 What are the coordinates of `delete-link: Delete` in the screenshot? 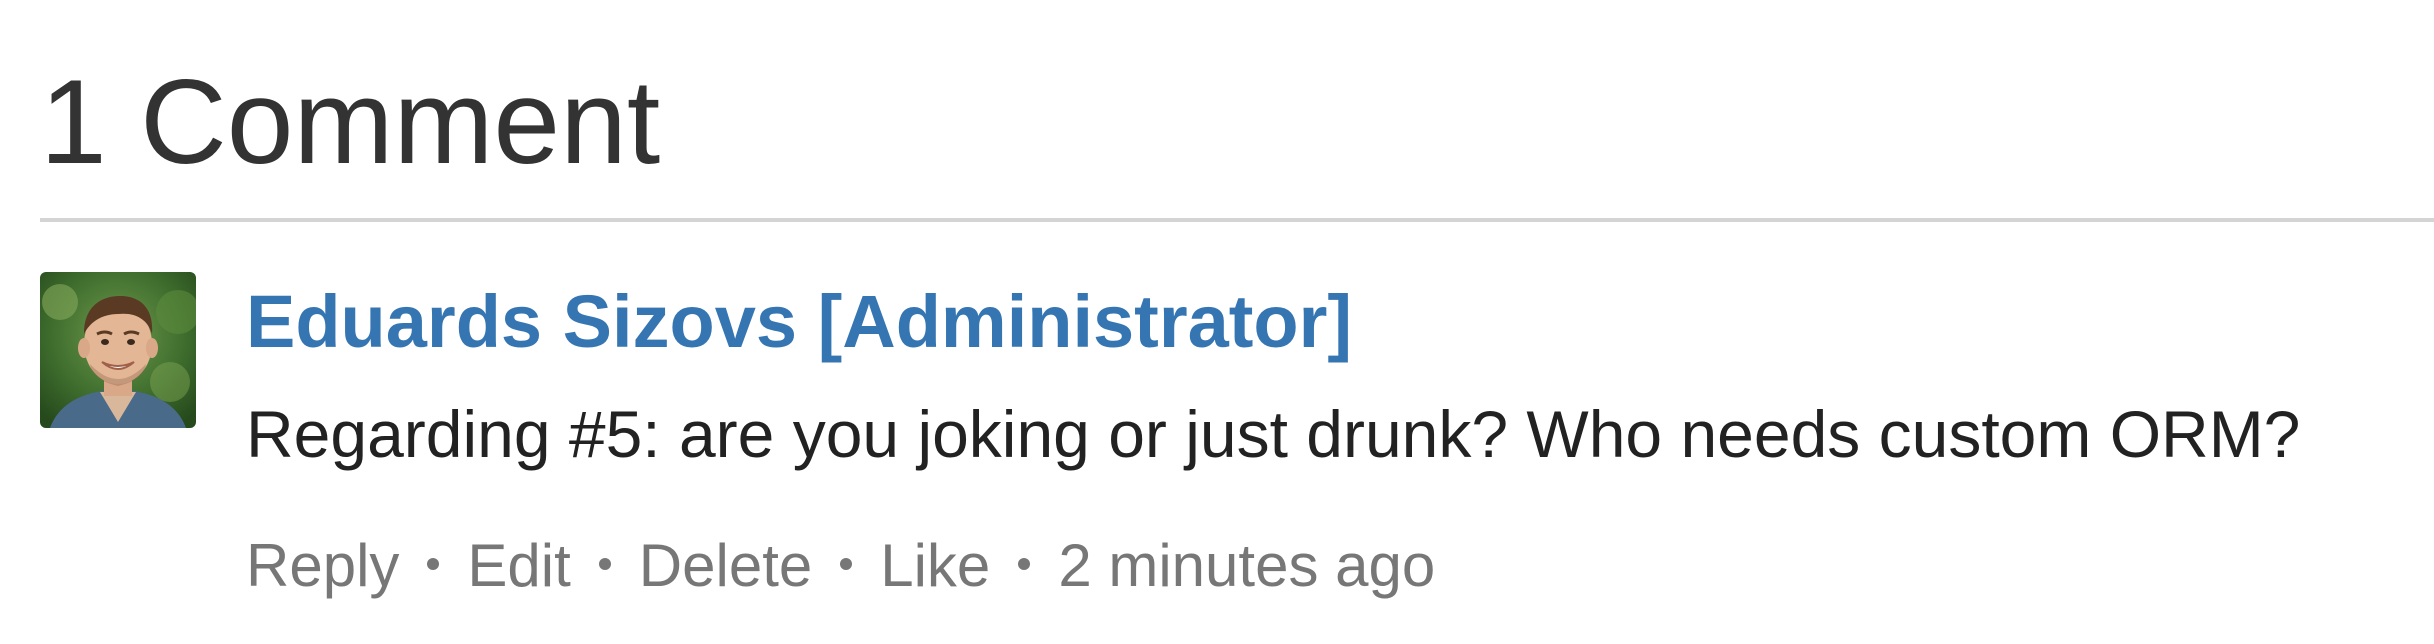 It's located at (725, 565).